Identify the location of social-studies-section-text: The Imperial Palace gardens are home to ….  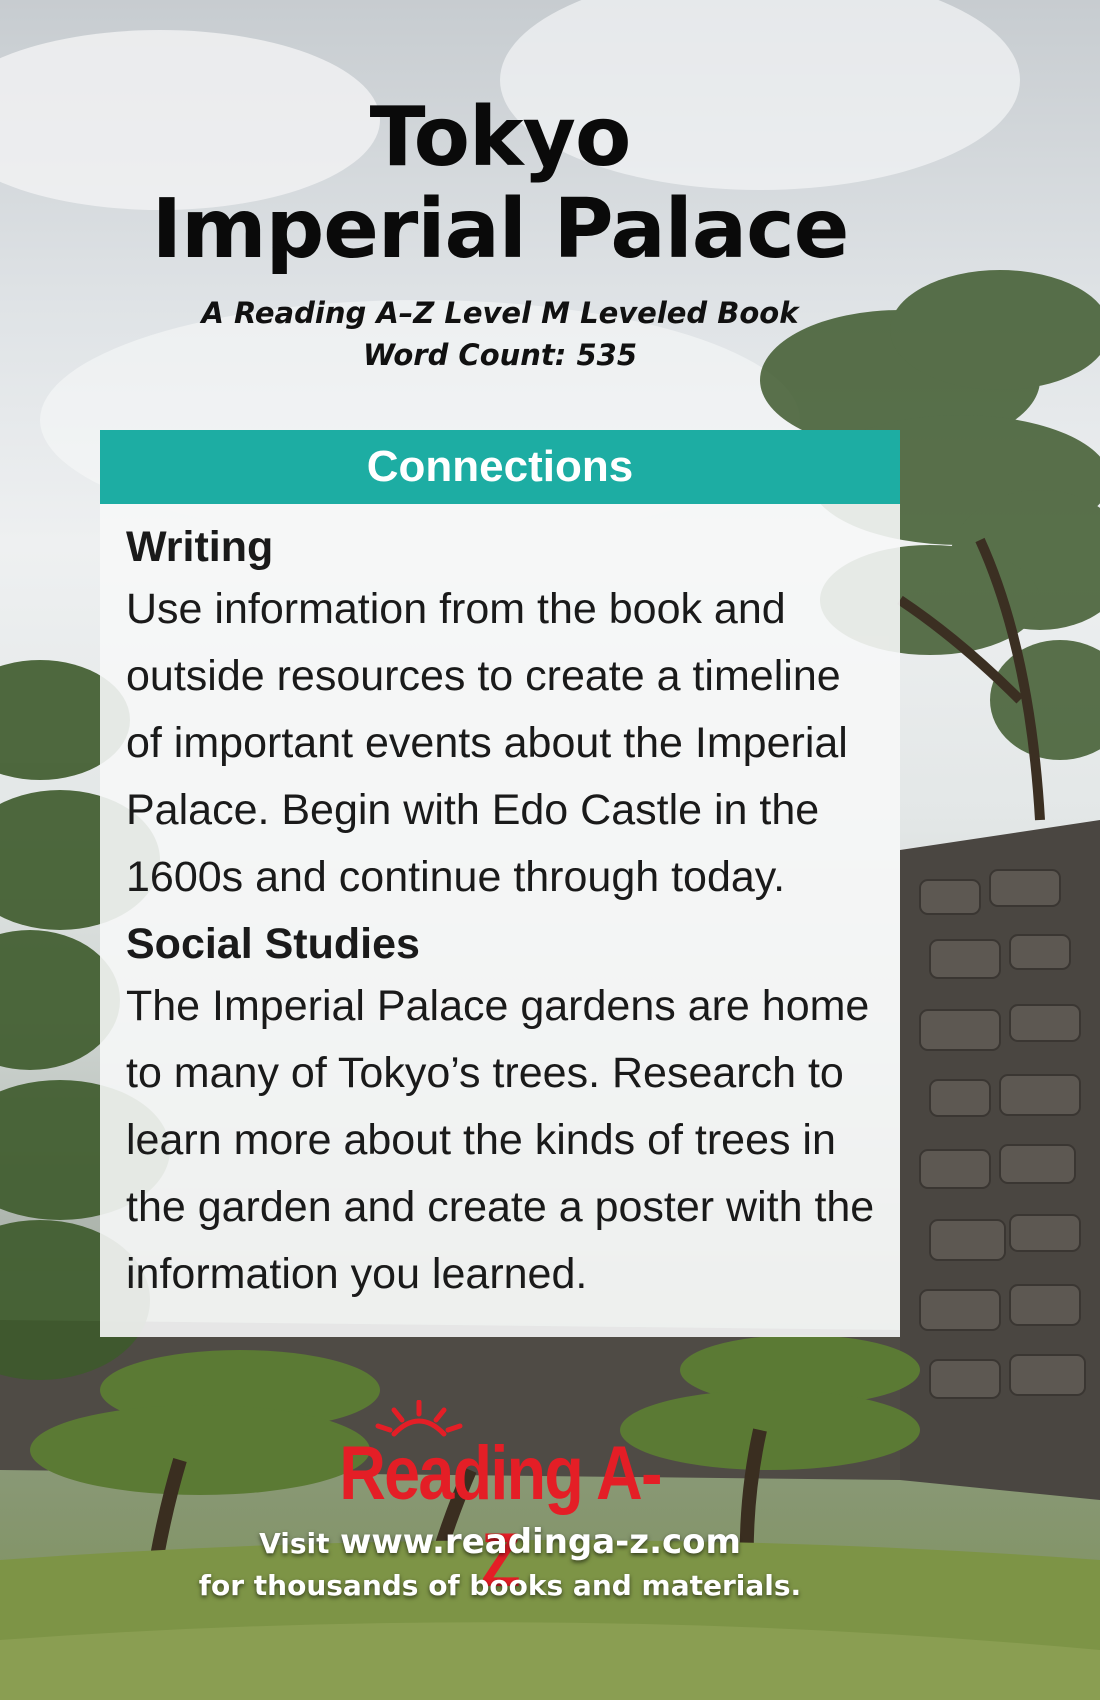
(500, 1140).